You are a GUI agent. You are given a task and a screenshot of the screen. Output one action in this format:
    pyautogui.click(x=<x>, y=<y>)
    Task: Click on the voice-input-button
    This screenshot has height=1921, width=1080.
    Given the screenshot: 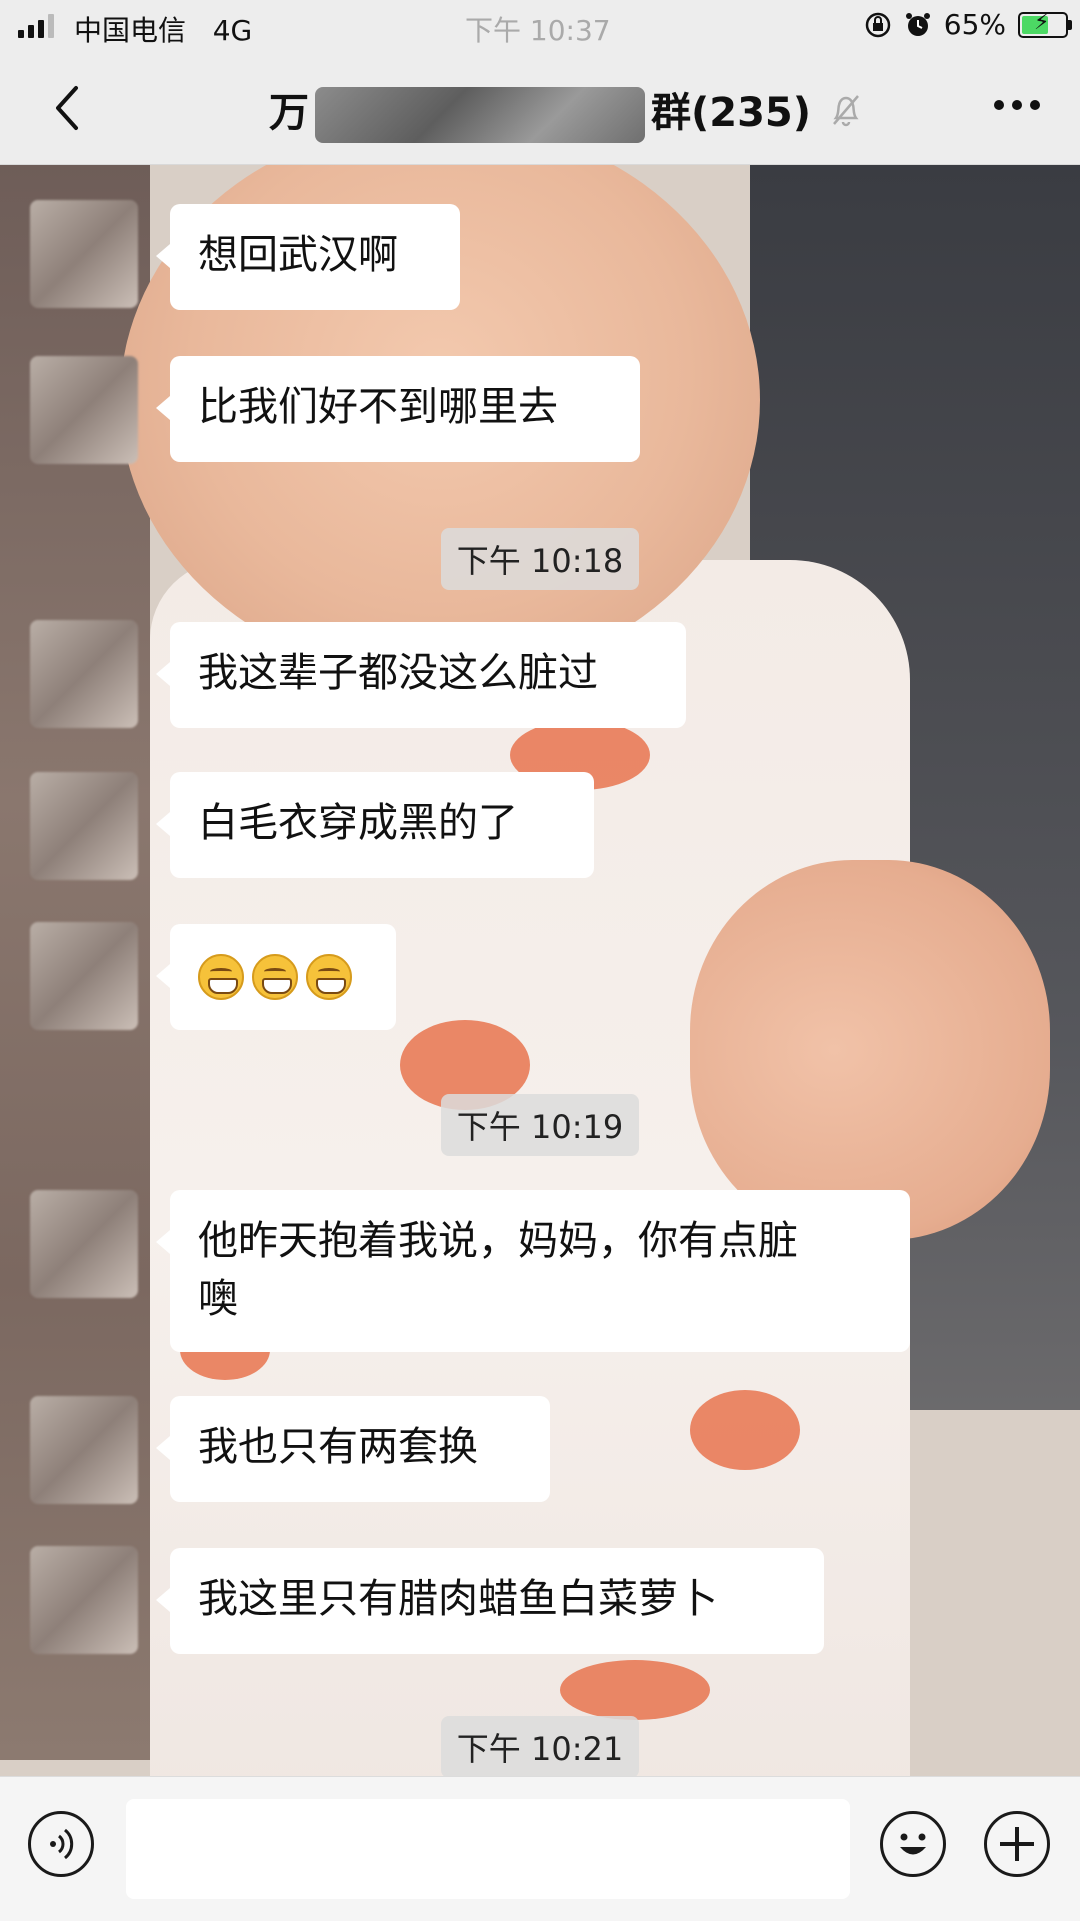 What is the action you would take?
    pyautogui.click(x=61, y=1844)
    